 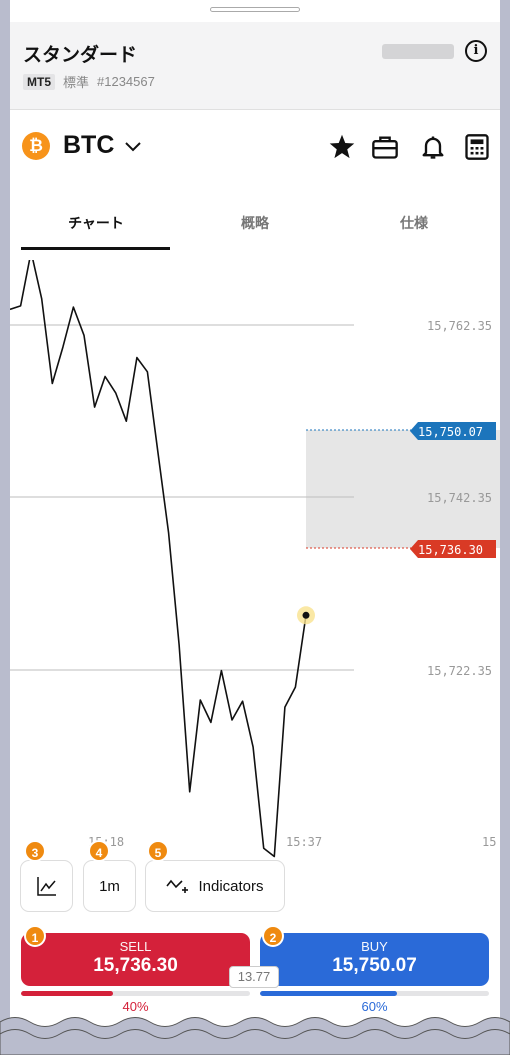 I want to click on timeframe-button: 1m, so click(x=109, y=886).